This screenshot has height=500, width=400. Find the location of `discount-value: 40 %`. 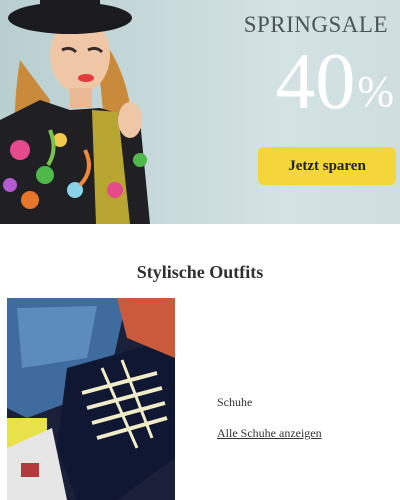

discount-value: 40 % is located at coordinates (334, 82).